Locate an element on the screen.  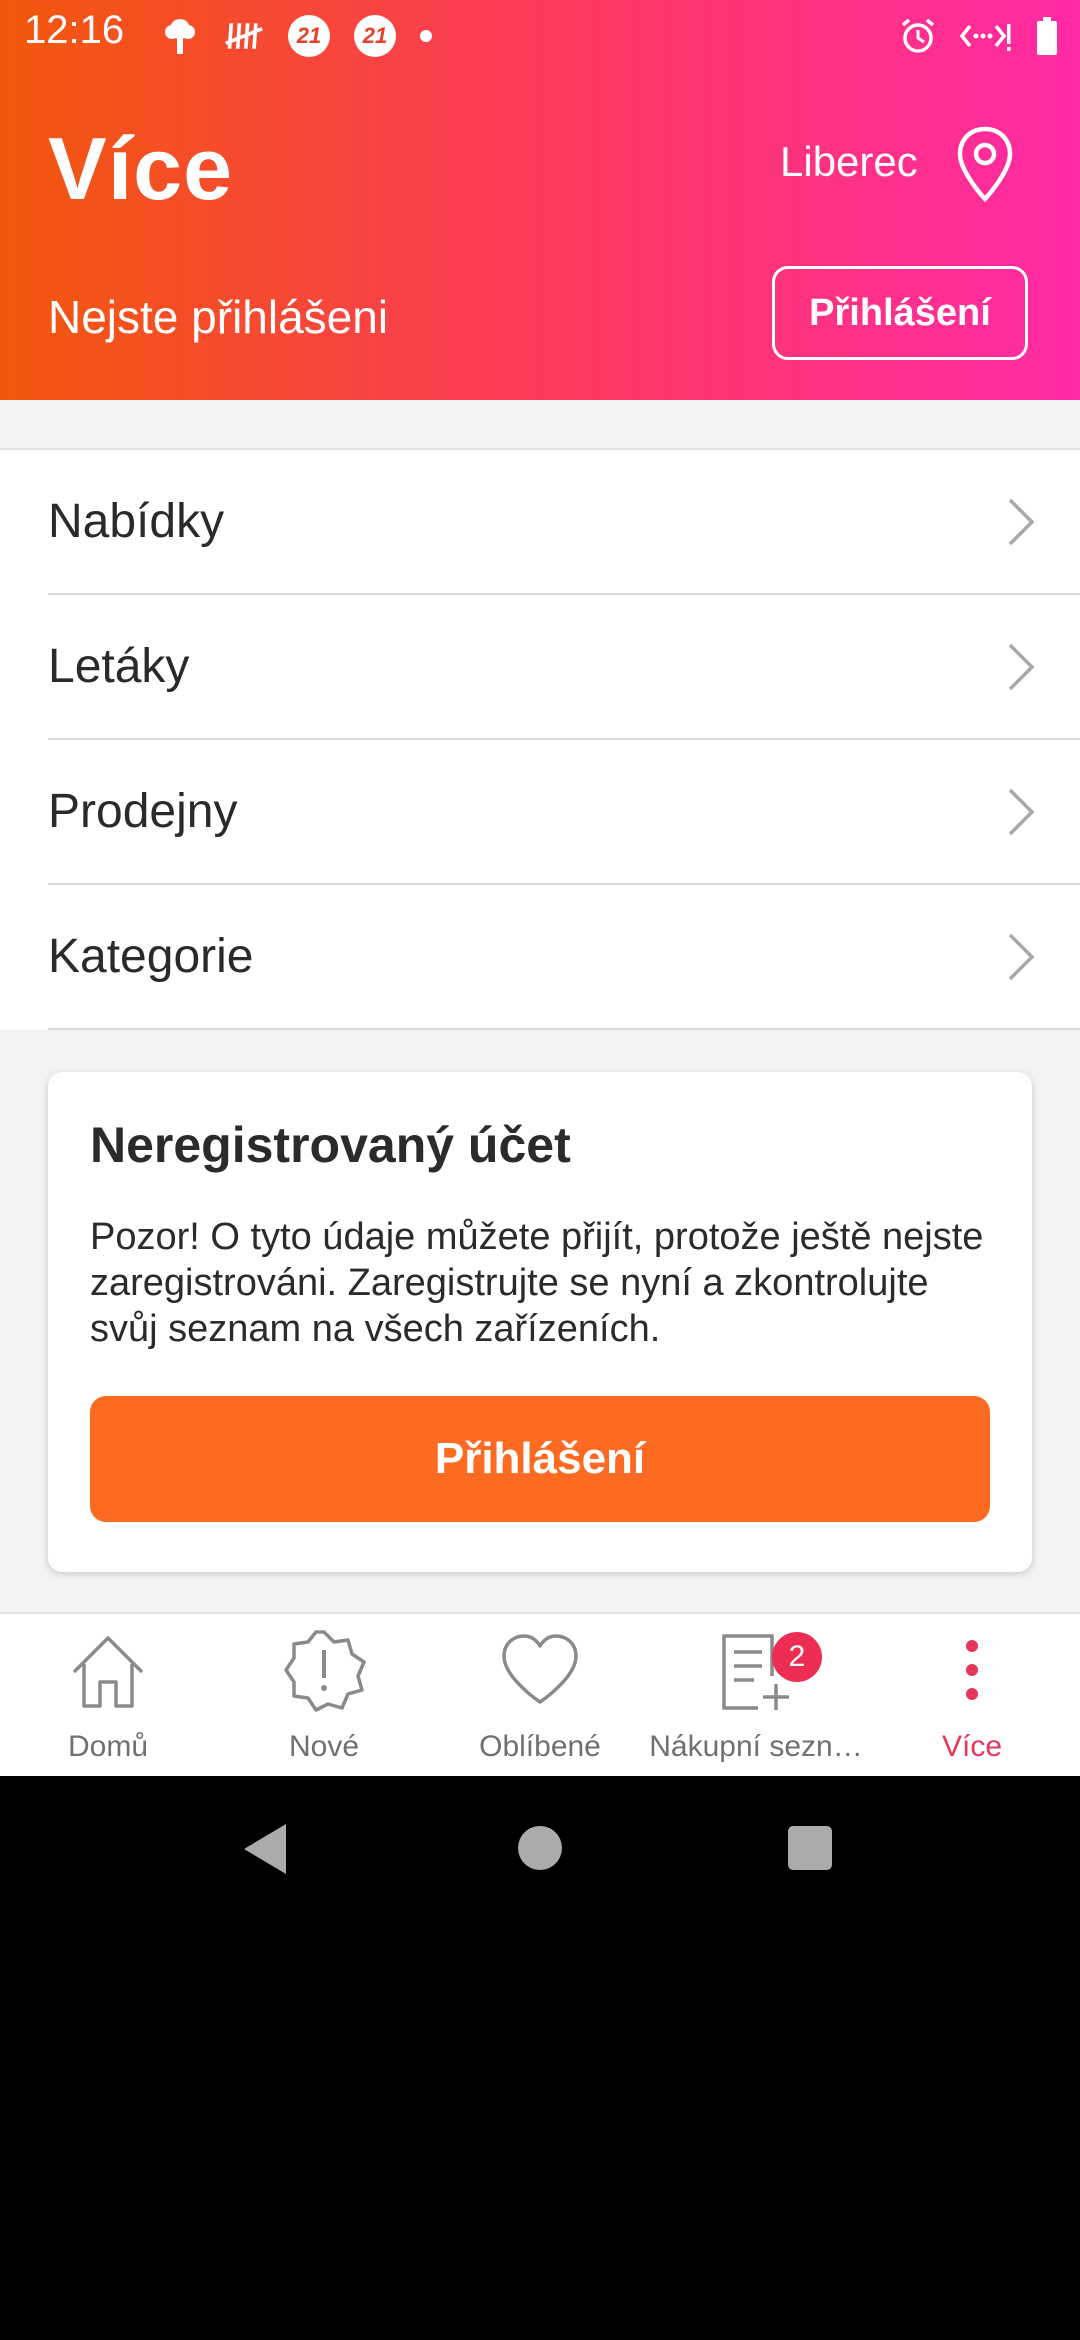
location-name: Liberec is located at coordinates (849, 162).